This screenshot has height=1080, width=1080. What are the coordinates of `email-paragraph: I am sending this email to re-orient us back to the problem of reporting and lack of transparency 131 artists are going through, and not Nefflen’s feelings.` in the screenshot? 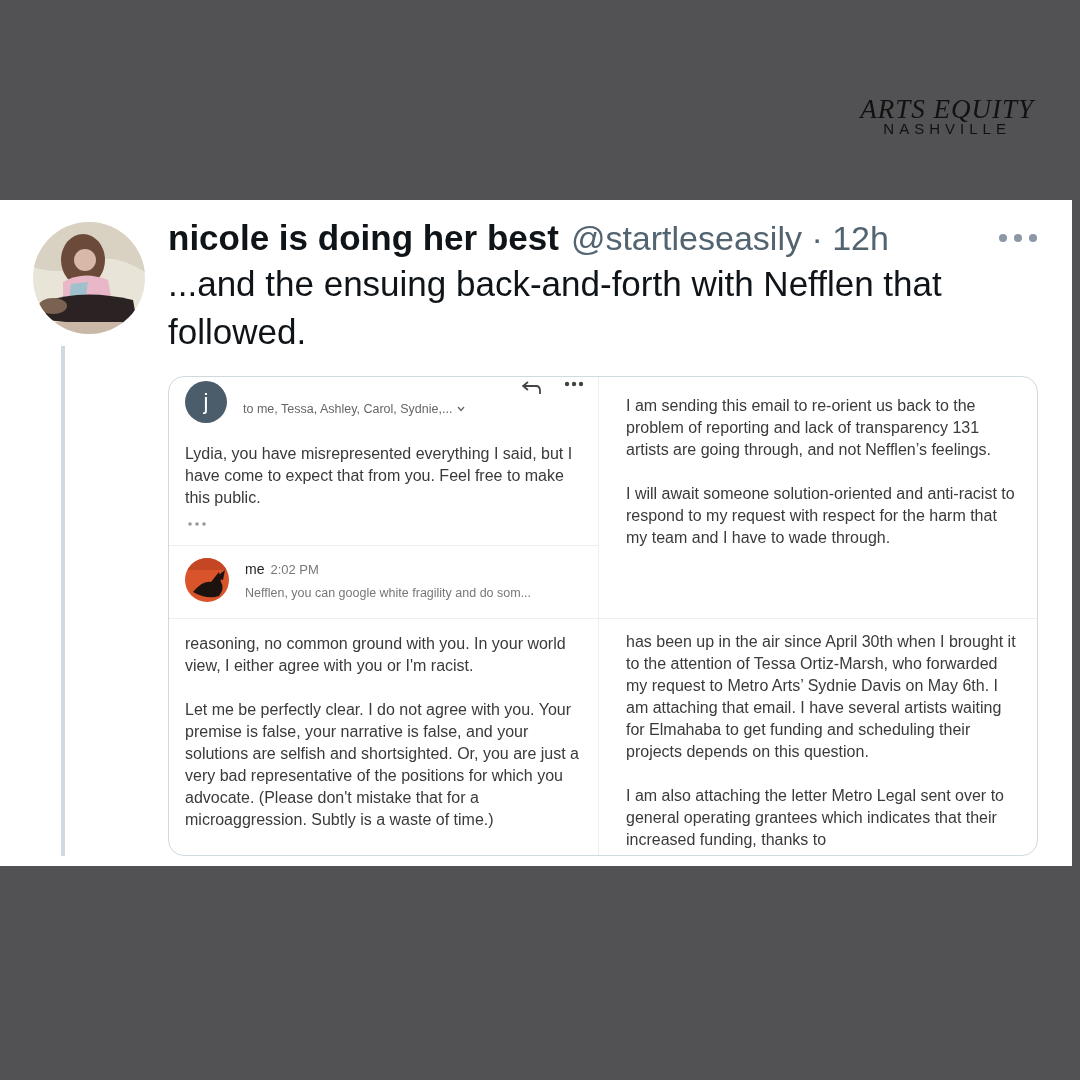 It's located at (809, 428).